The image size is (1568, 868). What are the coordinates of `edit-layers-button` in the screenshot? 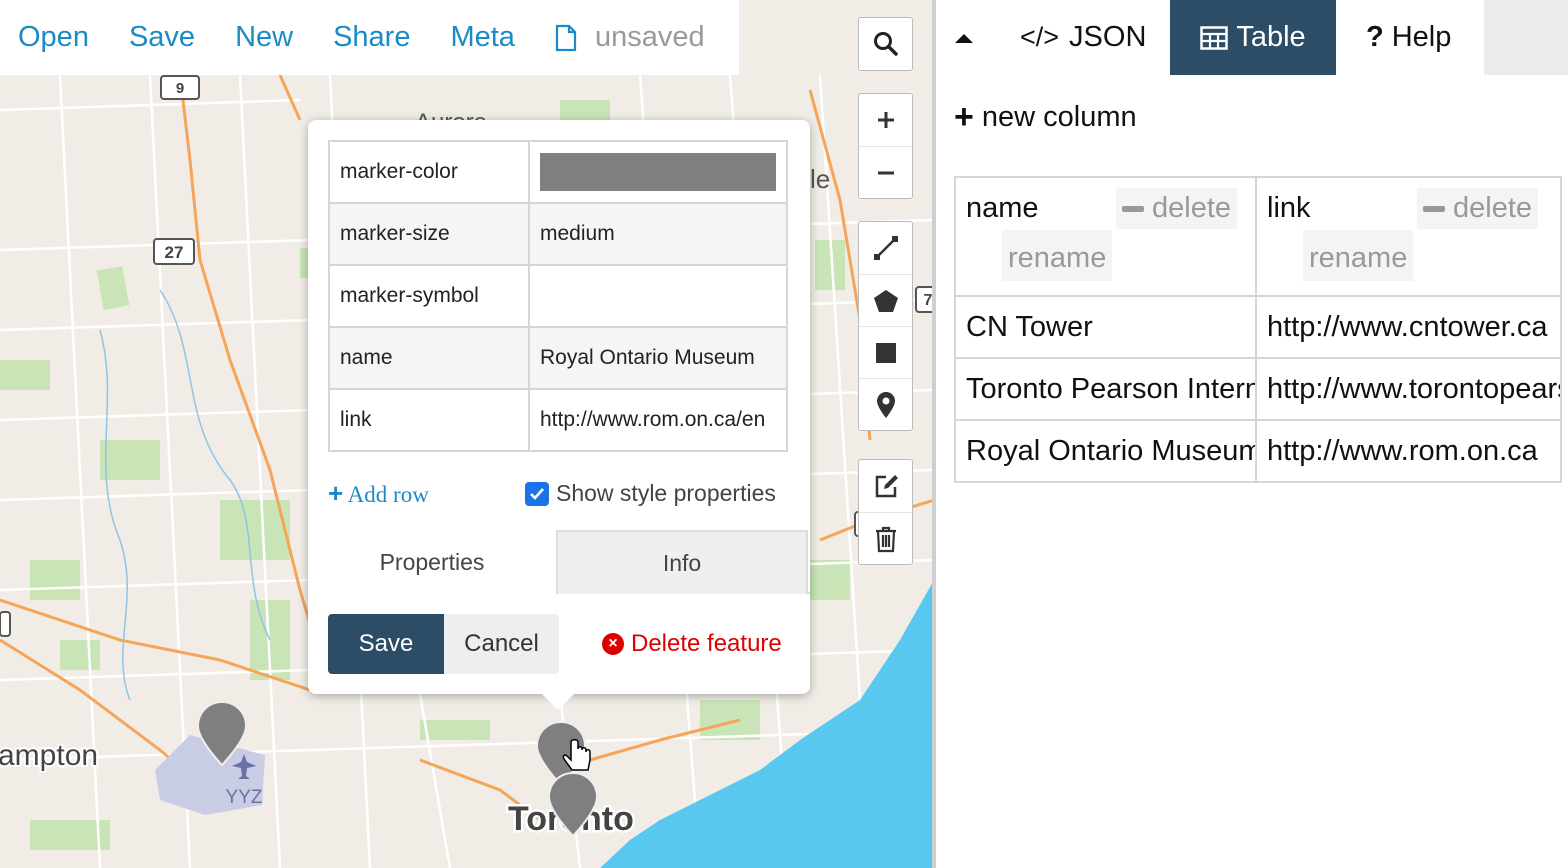 It's located at (885, 486).